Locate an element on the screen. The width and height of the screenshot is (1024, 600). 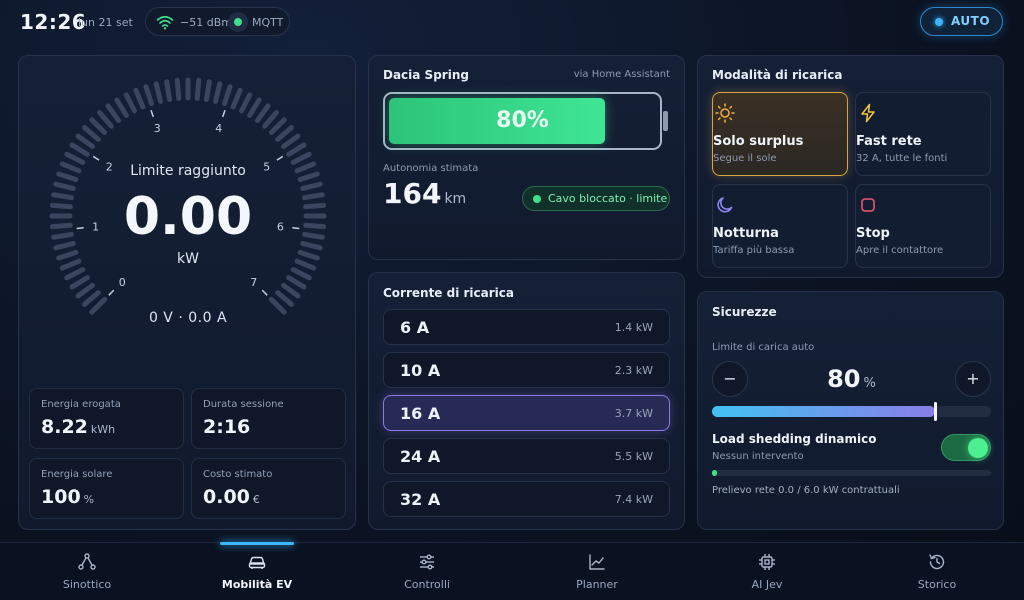
charge-limit-label: Limite di carica auto is located at coordinates (763, 347).